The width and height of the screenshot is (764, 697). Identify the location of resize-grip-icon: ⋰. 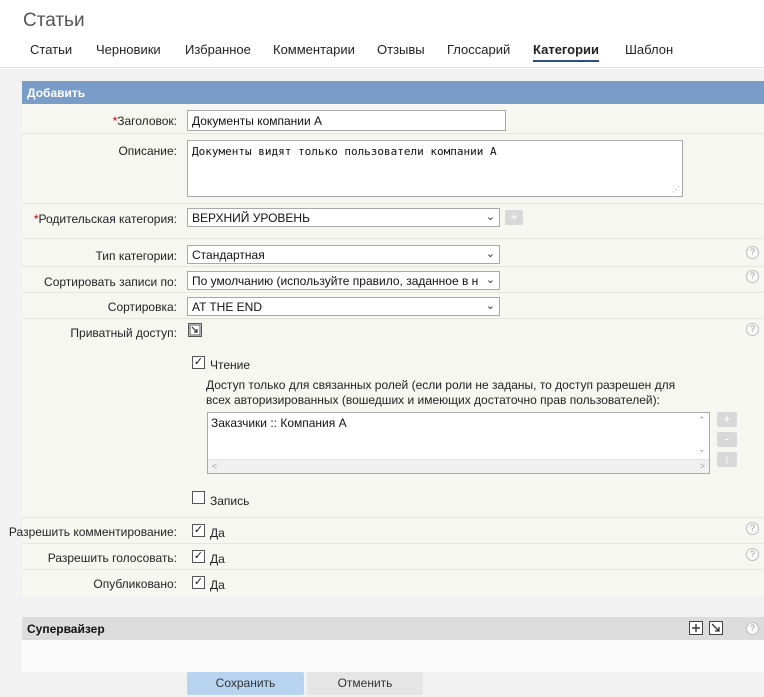
(676, 190).